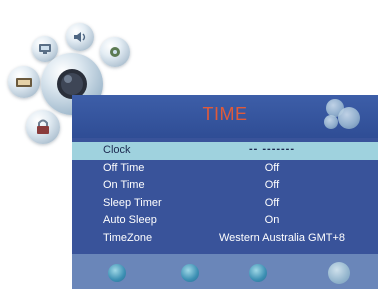  What do you see at coordinates (130, 220) in the screenshot?
I see `row-label: Auto Sleep` at bounding box center [130, 220].